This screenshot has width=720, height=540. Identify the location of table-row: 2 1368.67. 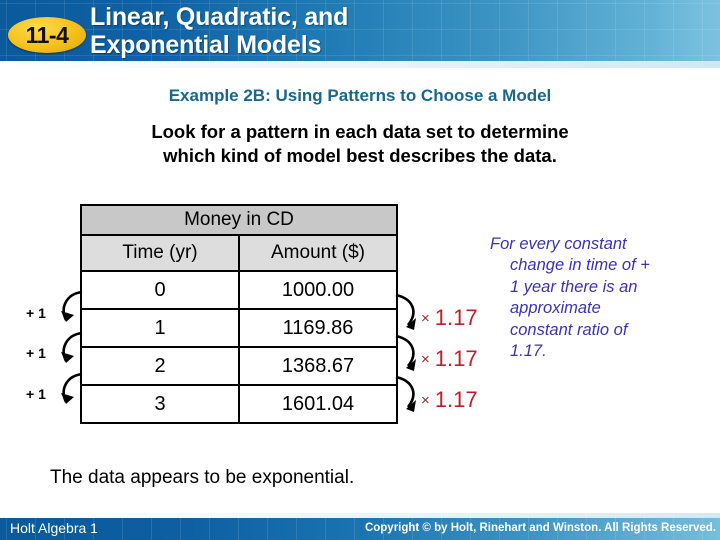
(239, 366).